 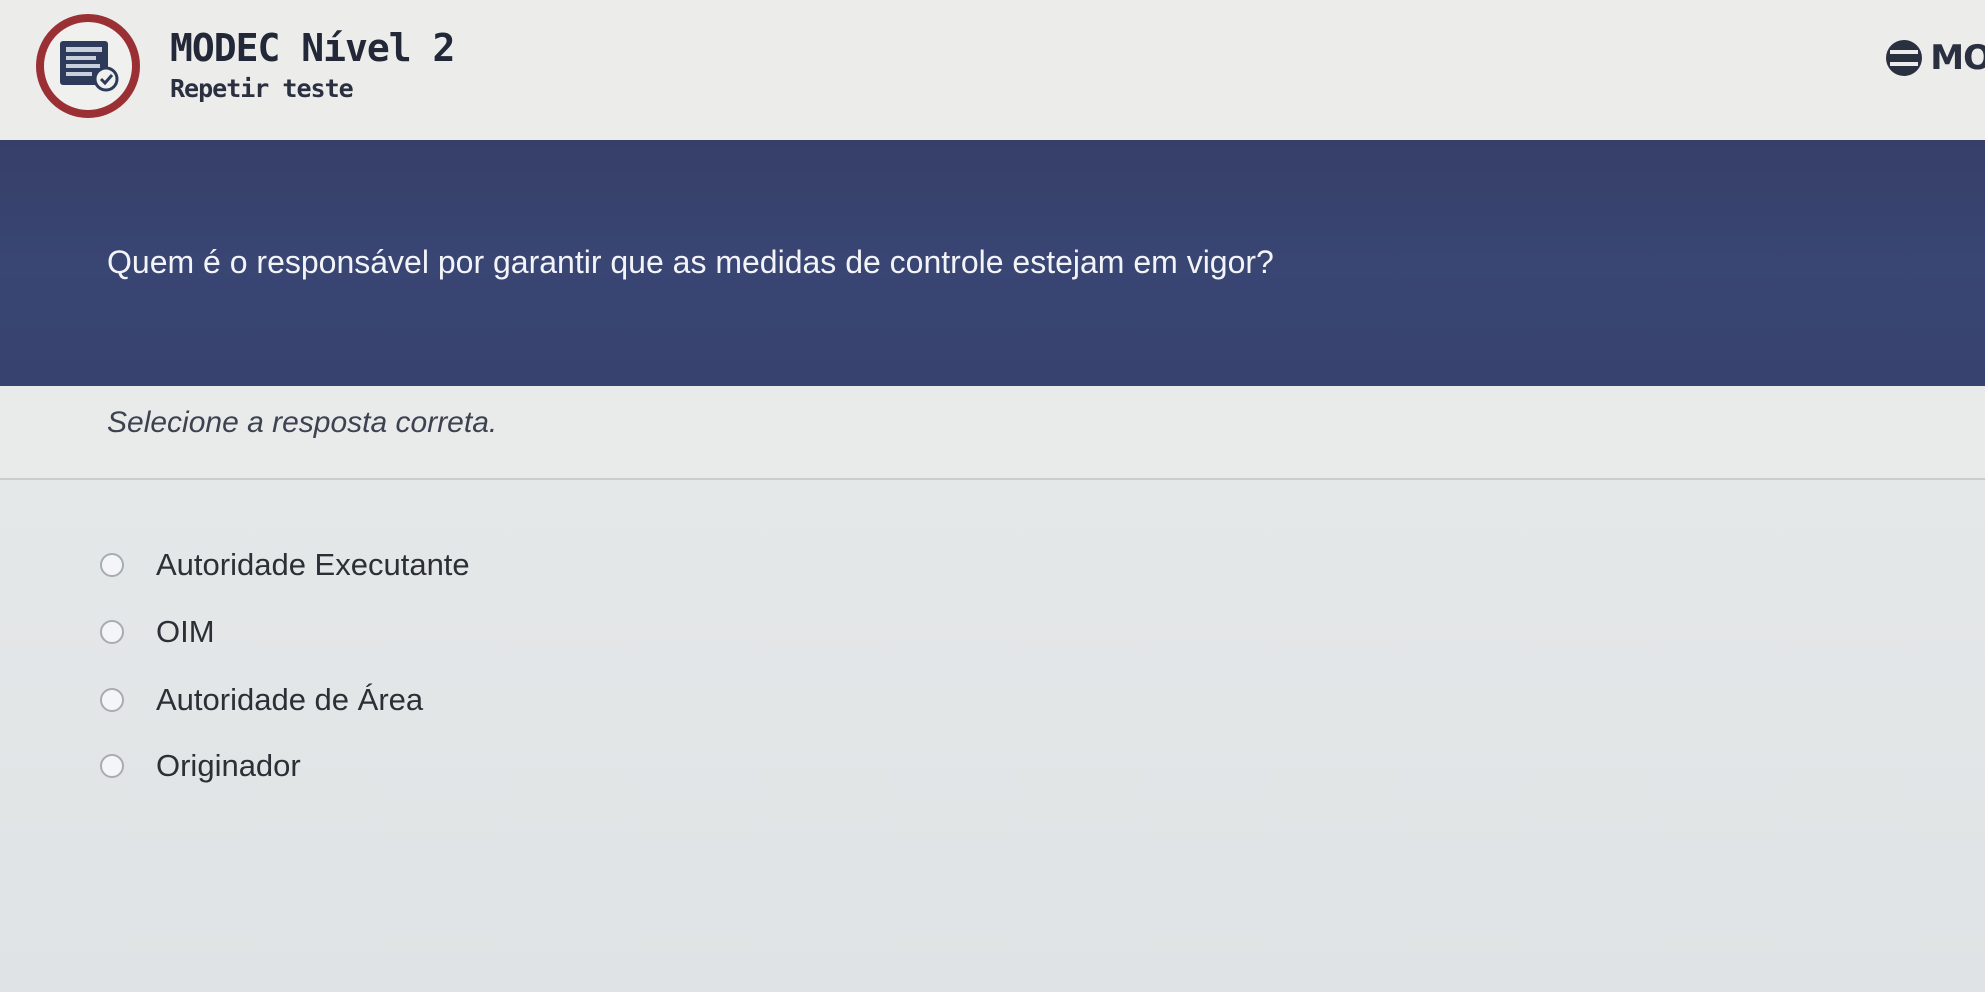 I want to click on option-originador: Originador, so click(x=200, y=766).